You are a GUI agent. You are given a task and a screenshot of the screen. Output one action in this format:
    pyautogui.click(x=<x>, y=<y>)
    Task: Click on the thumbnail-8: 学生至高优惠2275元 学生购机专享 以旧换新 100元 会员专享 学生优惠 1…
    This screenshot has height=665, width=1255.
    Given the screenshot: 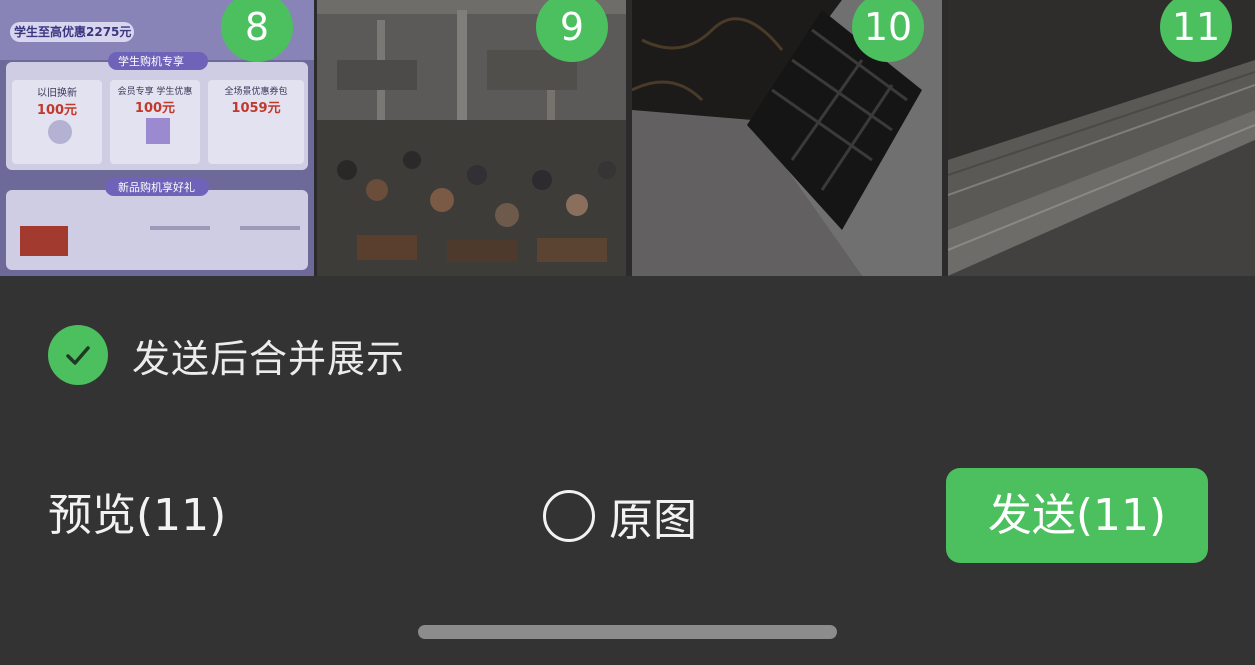 What is the action you would take?
    pyautogui.click(x=157, y=138)
    